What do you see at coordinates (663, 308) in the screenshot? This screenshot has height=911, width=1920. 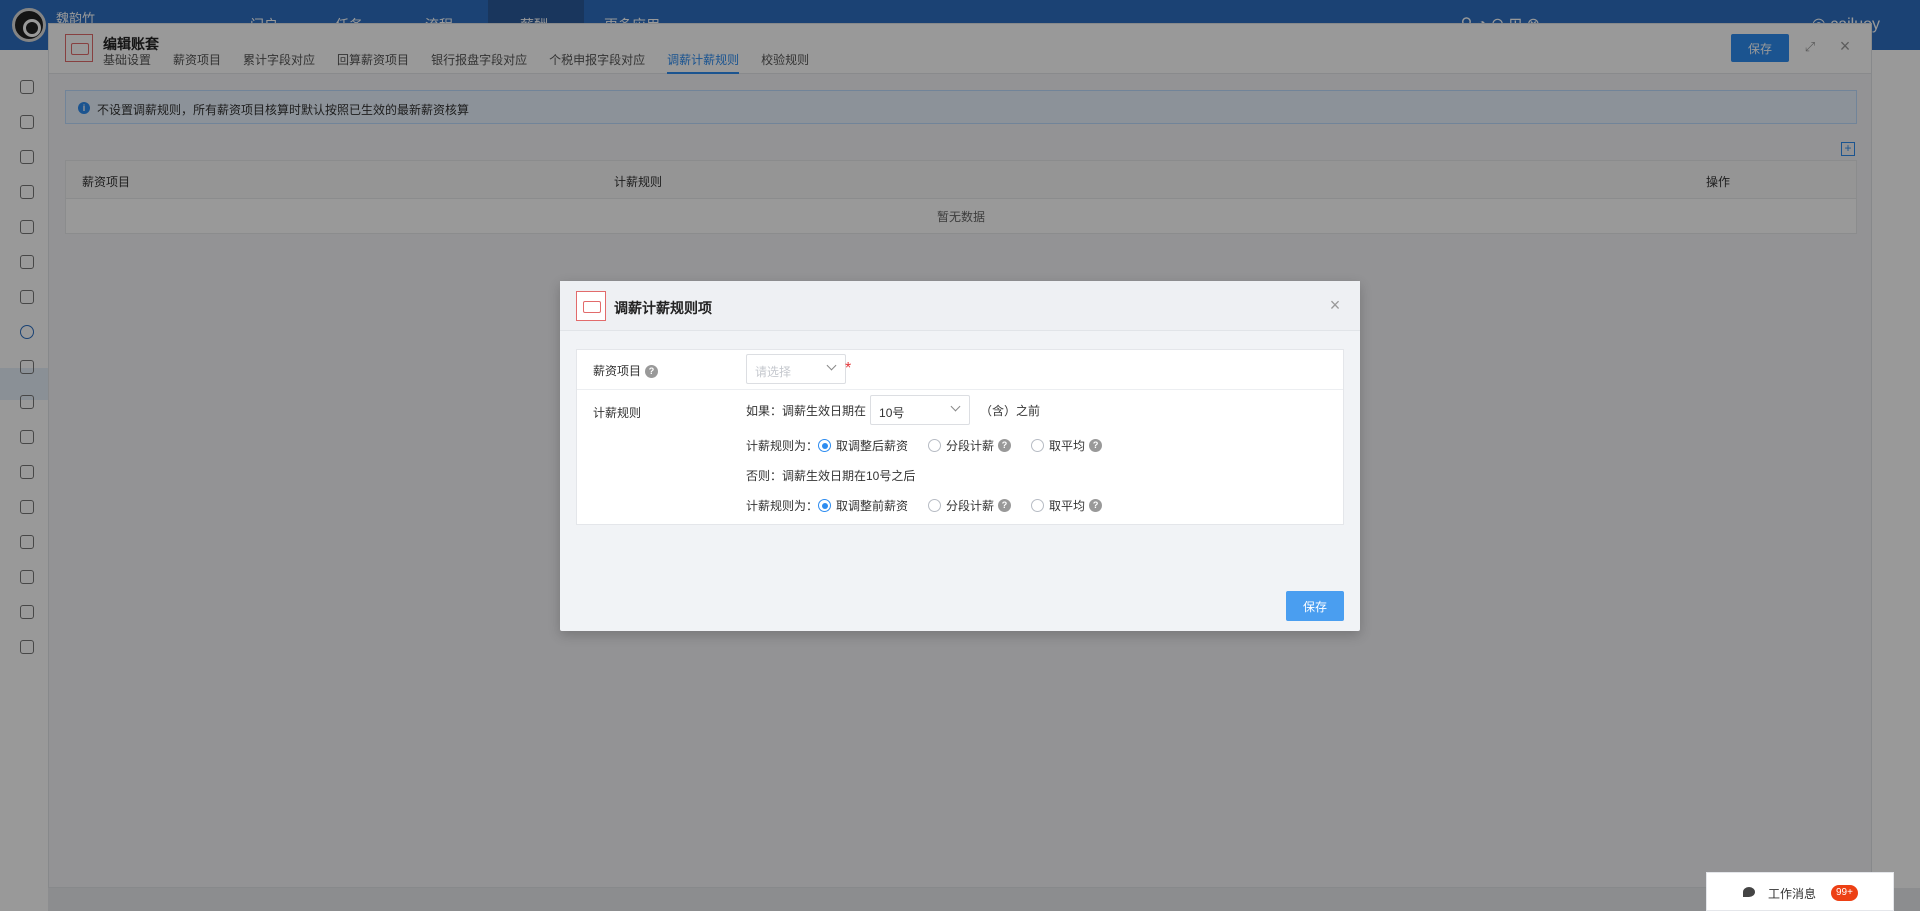 I see `modal-title: 调薪计薪规则项` at bounding box center [663, 308].